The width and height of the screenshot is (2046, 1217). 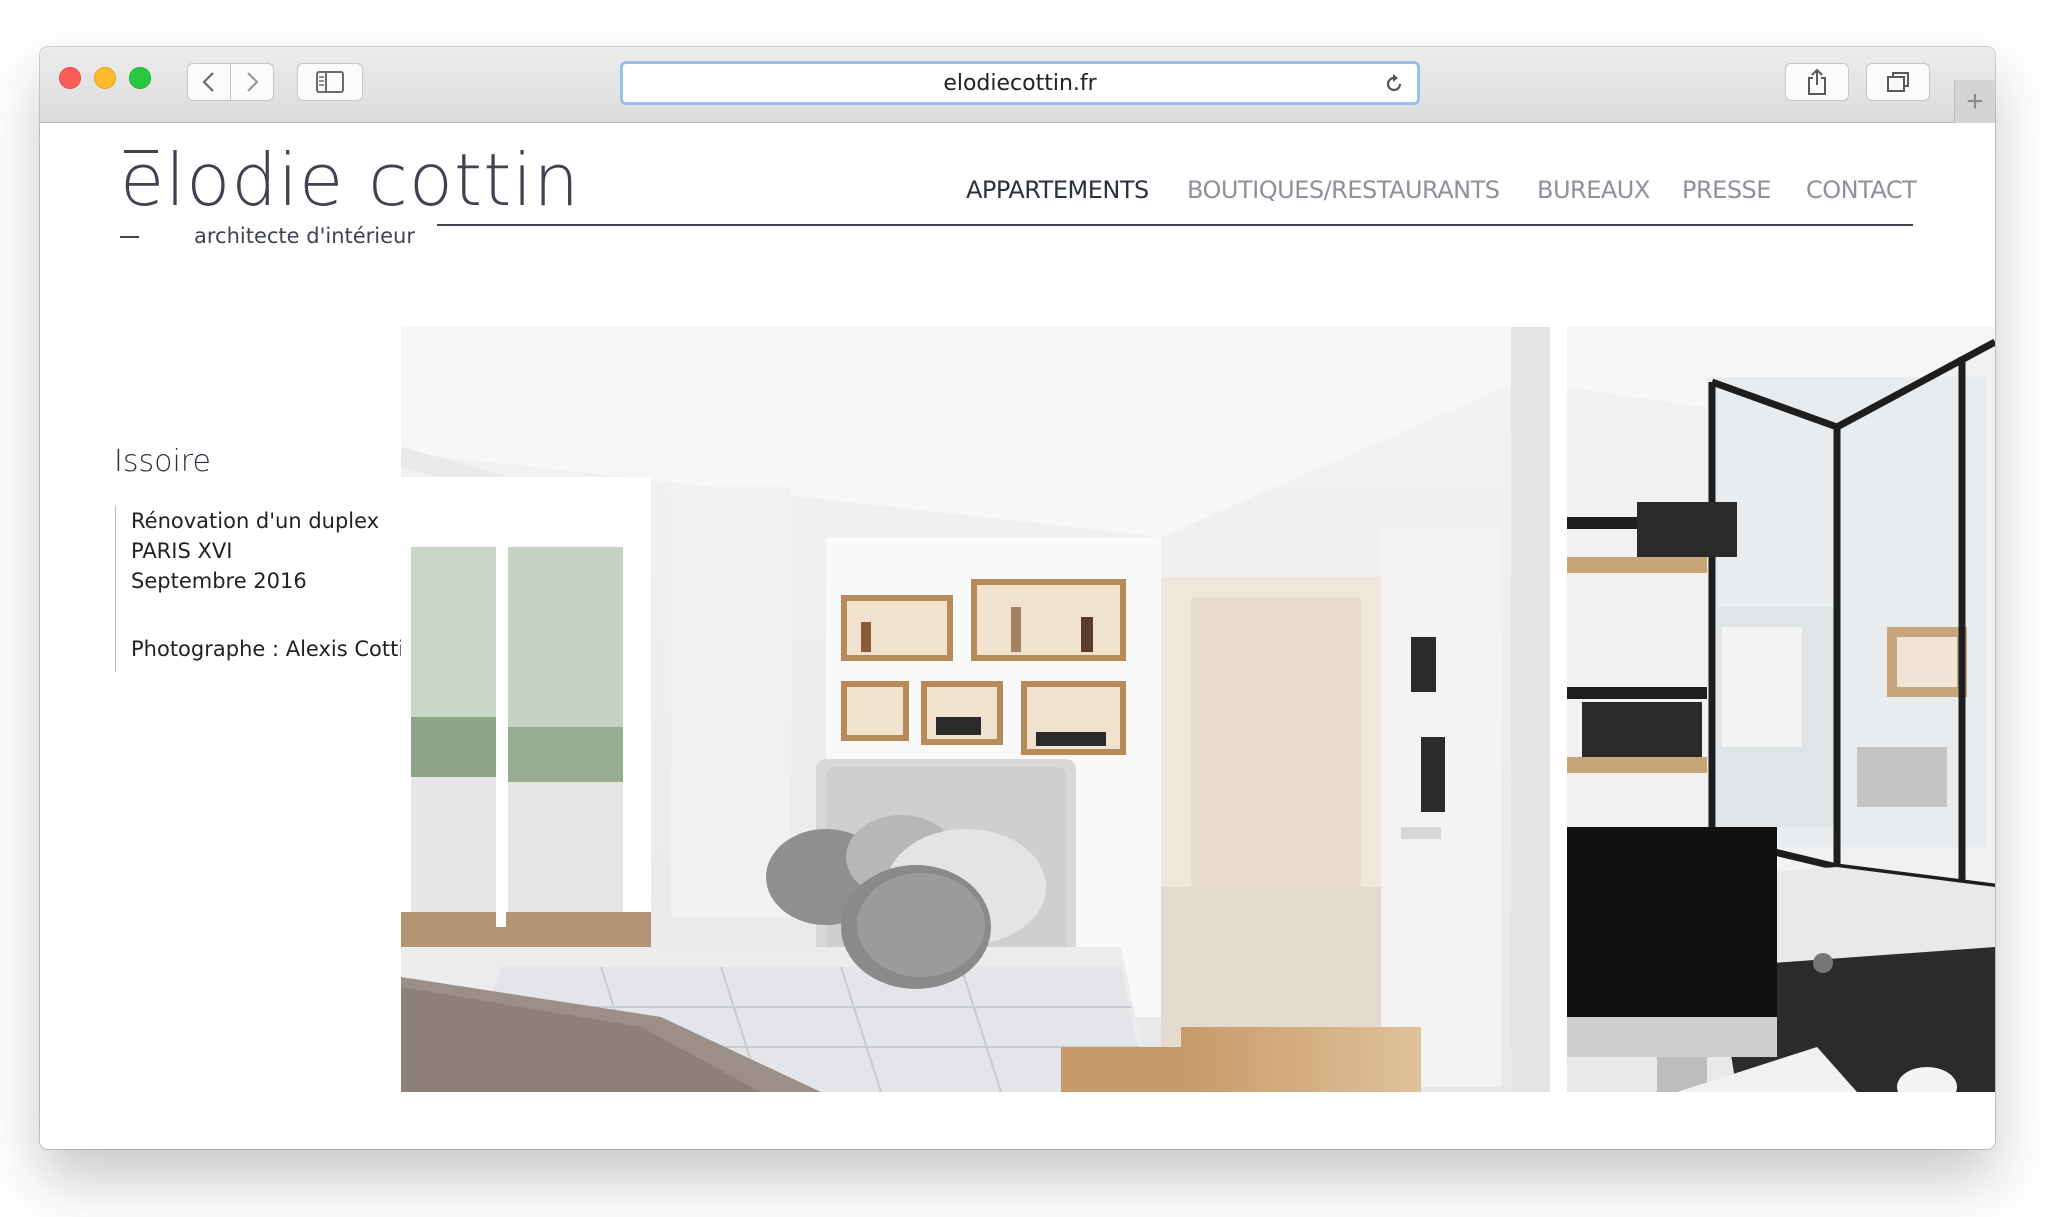 What do you see at coordinates (274, 649) in the screenshot?
I see `project-photographer: Photographe : Alexis Cottin` at bounding box center [274, 649].